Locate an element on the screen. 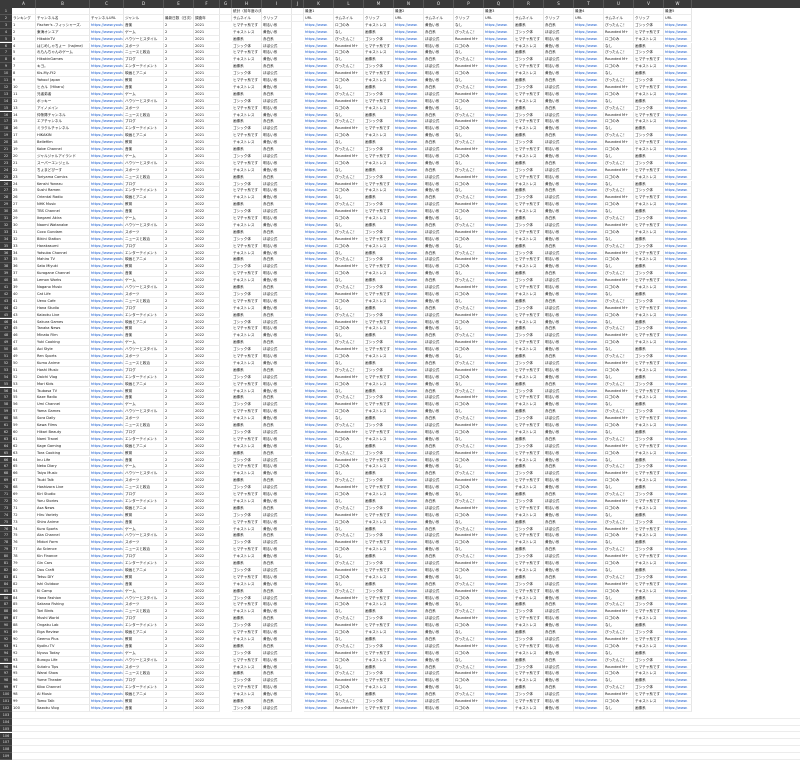  header-cell: 最速3 is located at coordinates (499, 11).